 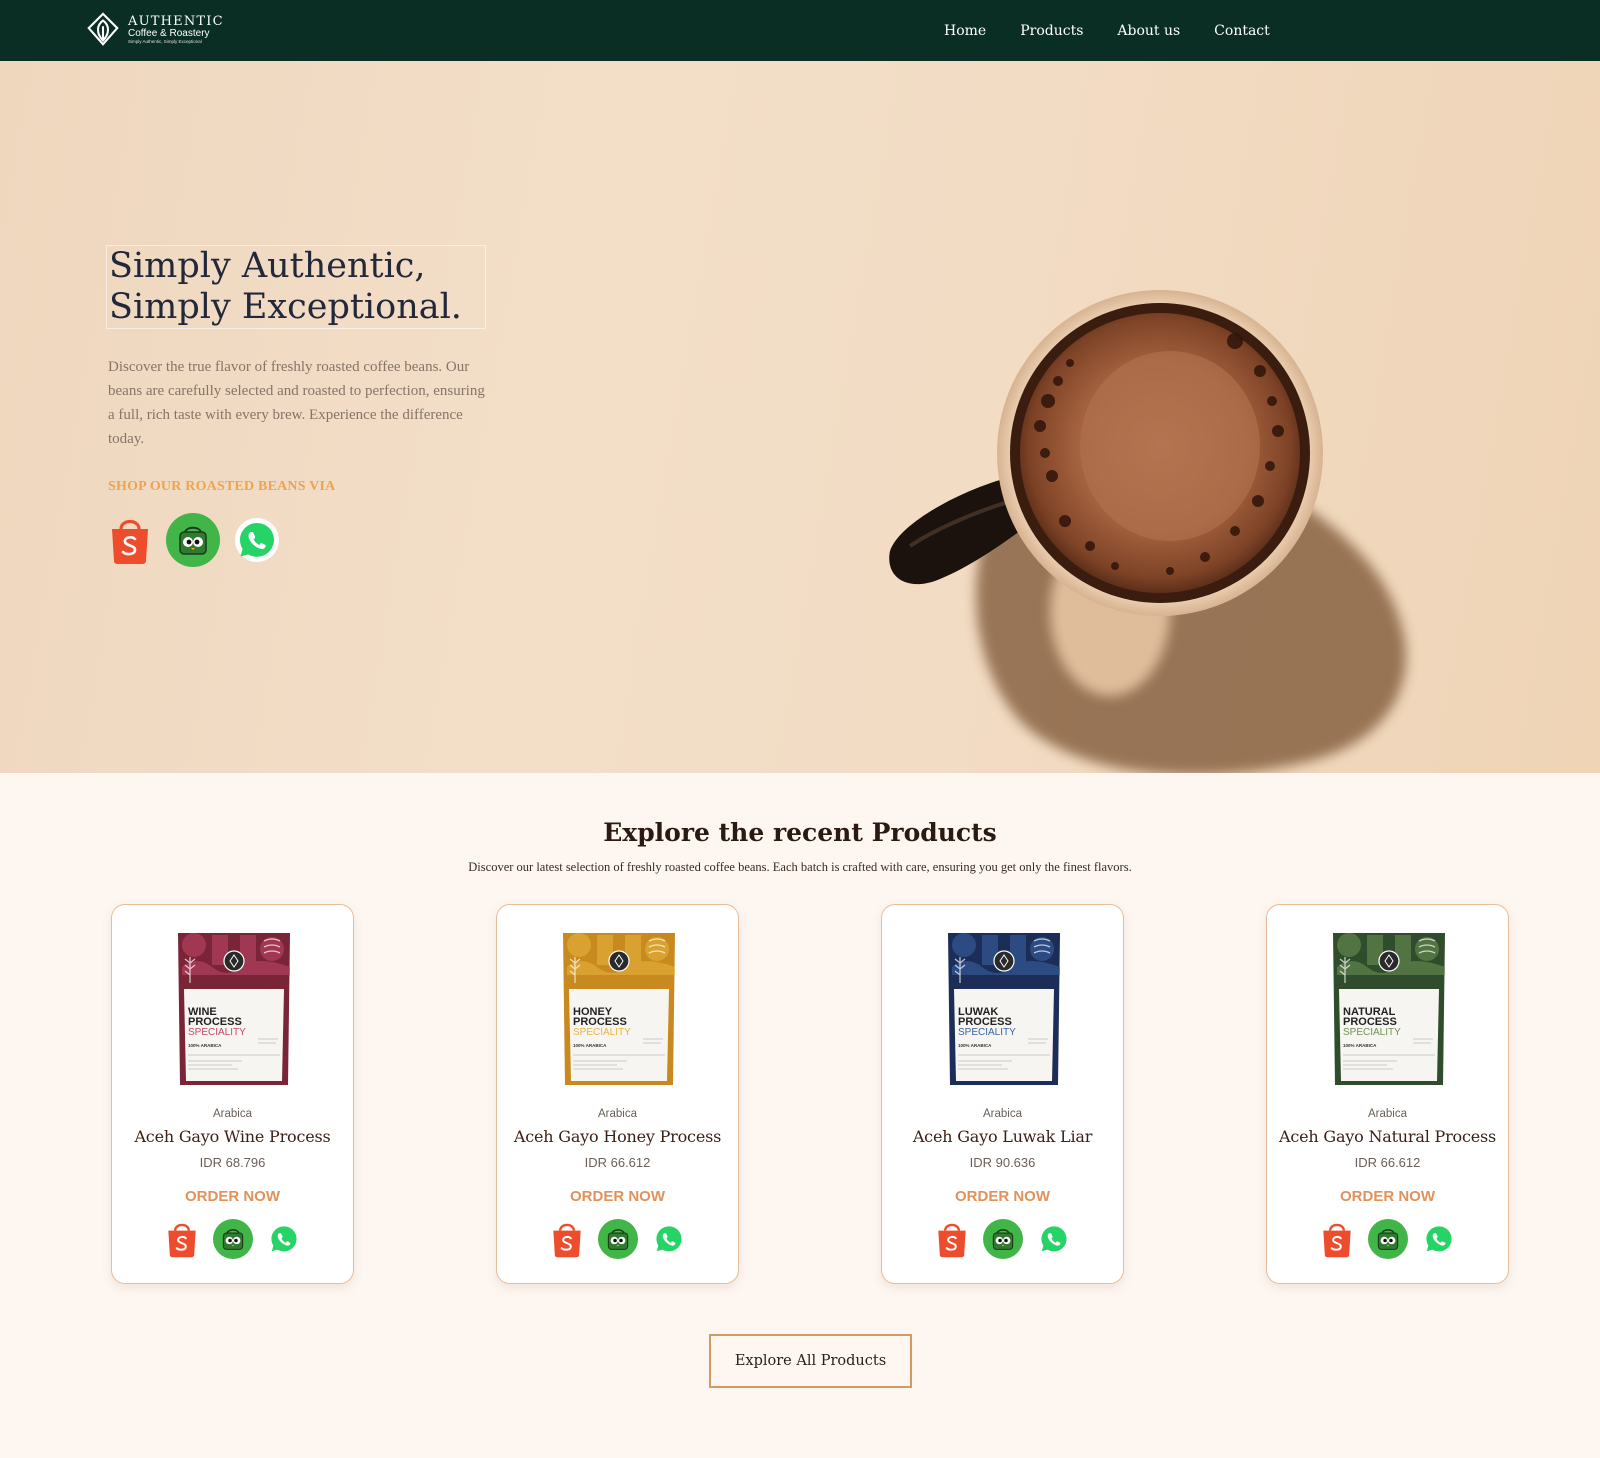 I want to click on product-name: Aceh Gayo Natural Process, so click(x=1387, y=1136).